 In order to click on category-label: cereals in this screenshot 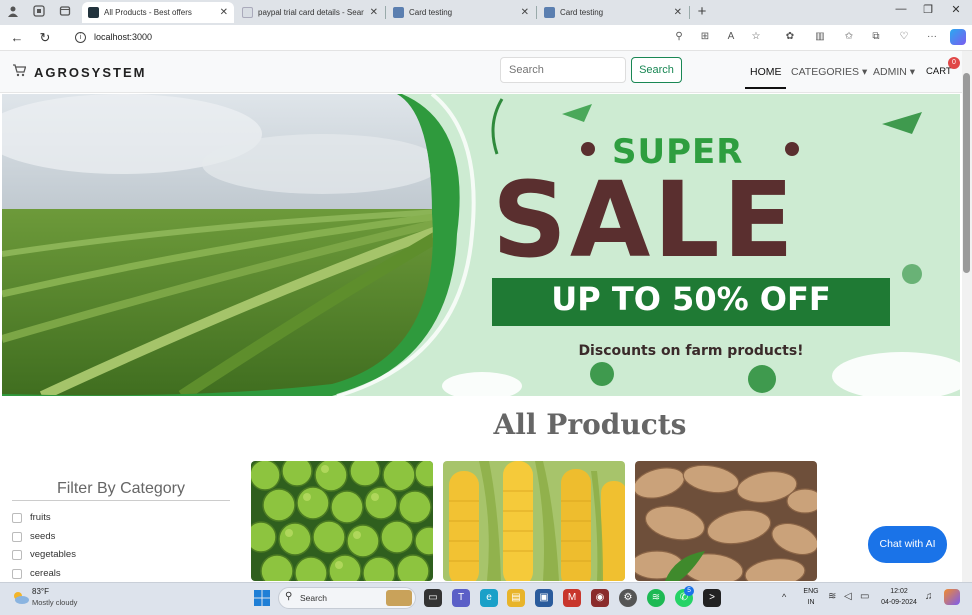, I will do `click(45, 573)`.